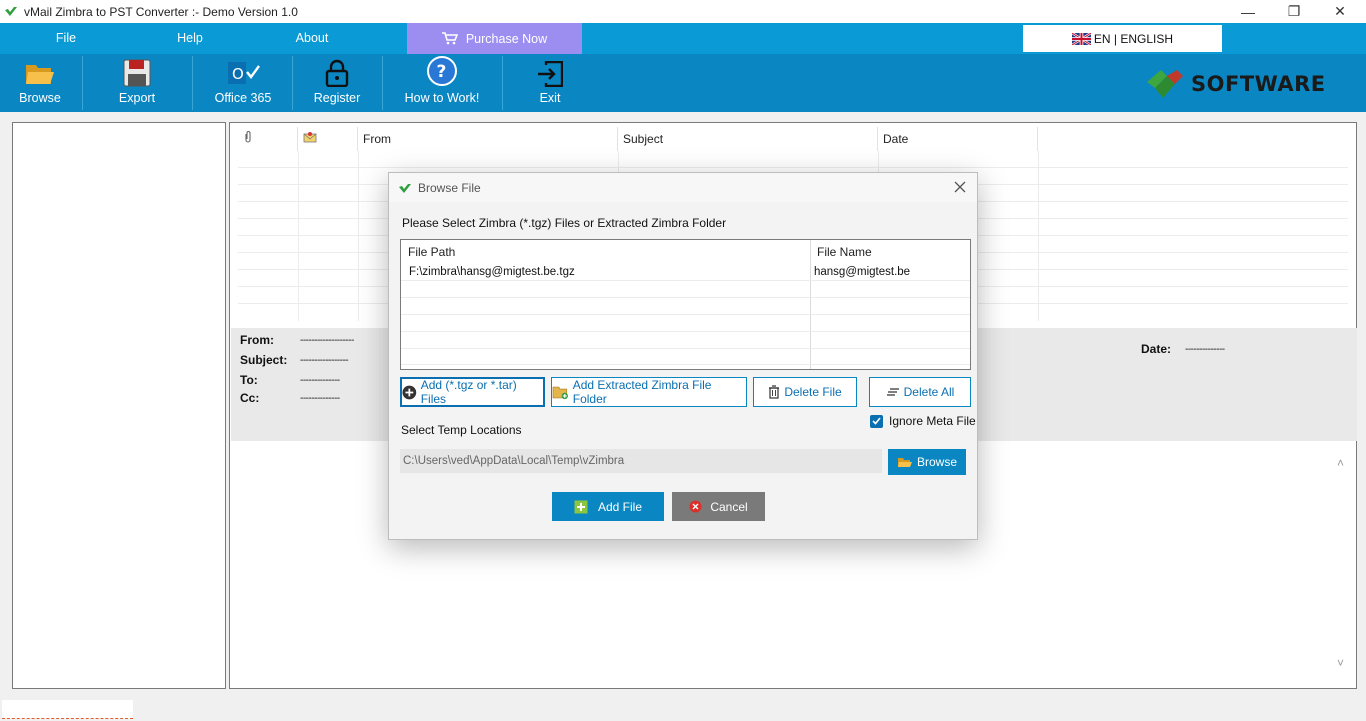 This screenshot has width=1366, height=721. Describe the element at coordinates (748, 139) in the screenshot. I see `subject-column-header: Subject` at that location.